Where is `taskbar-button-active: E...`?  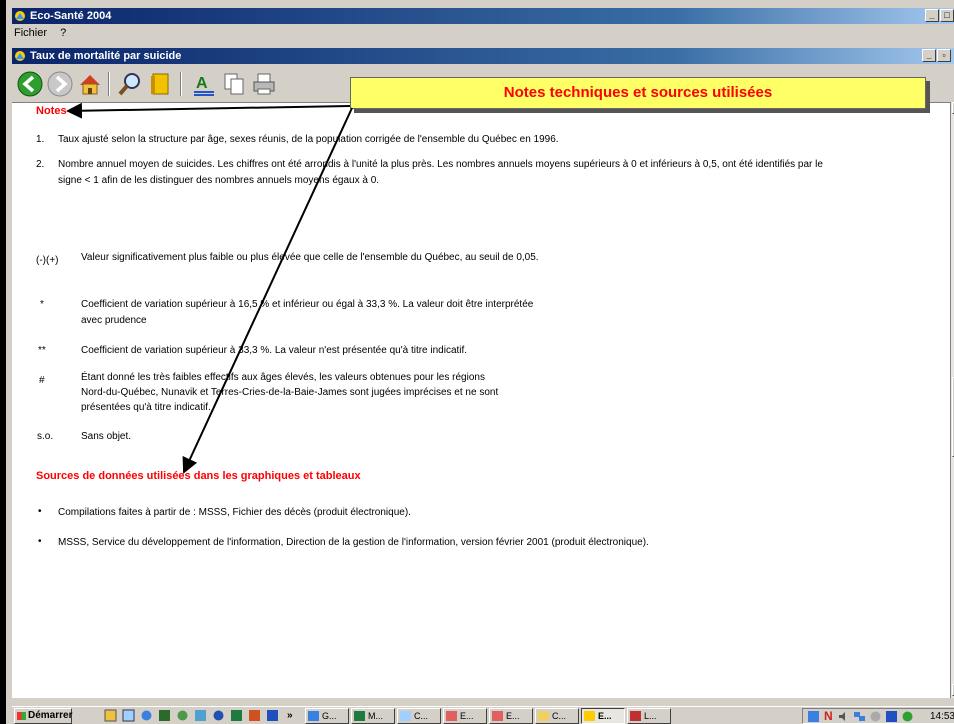 taskbar-button-active: E... is located at coordinates (603, 716).